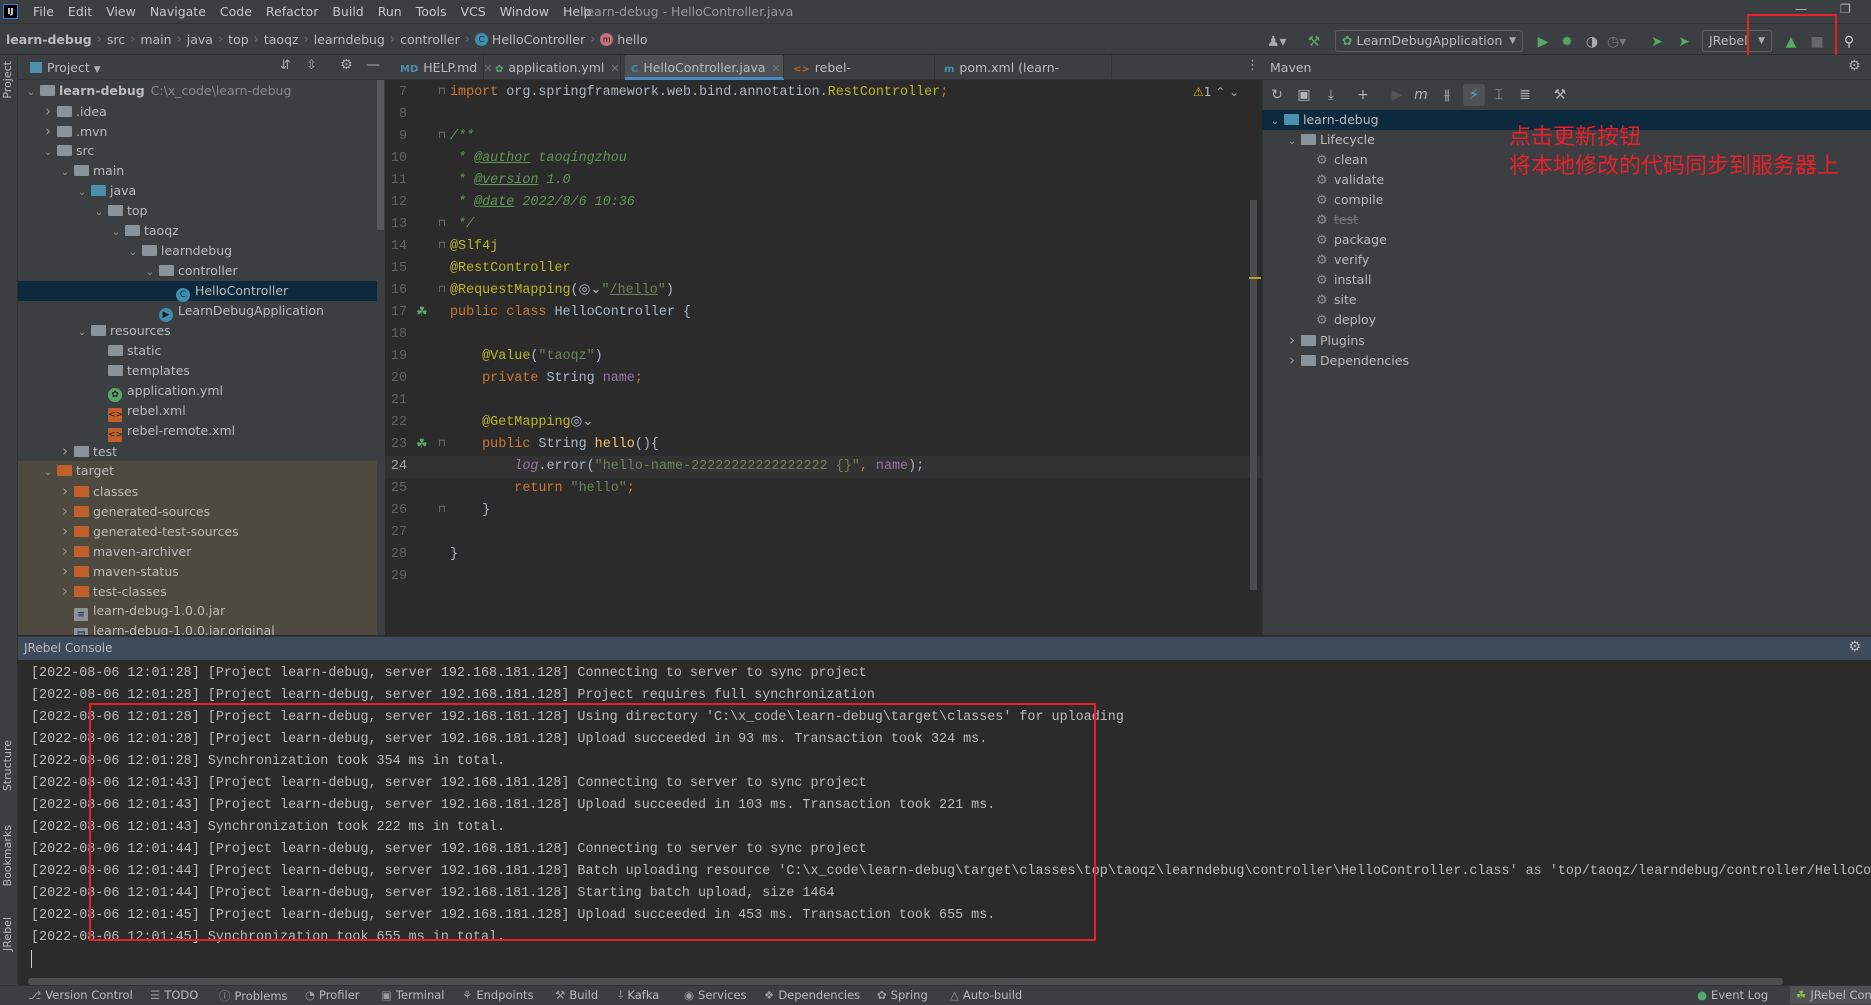 The width and height of the screenshot is (1871, 1005). I want to click on code-line: 9 /** ⊓, so click(823, 137).